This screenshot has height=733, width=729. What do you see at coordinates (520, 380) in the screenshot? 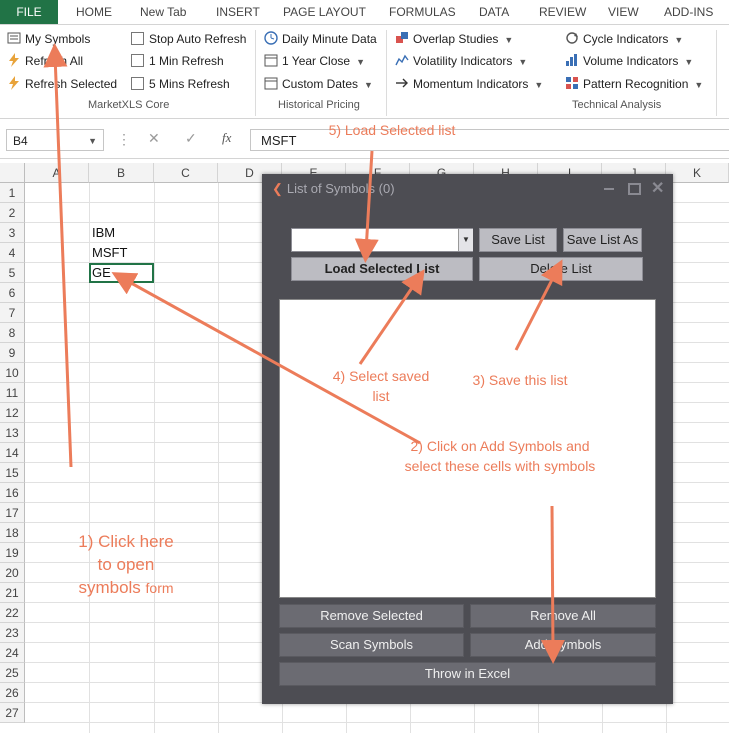
I see `annotation-step3: 3) Save this list` at bounding box center [520, 380].